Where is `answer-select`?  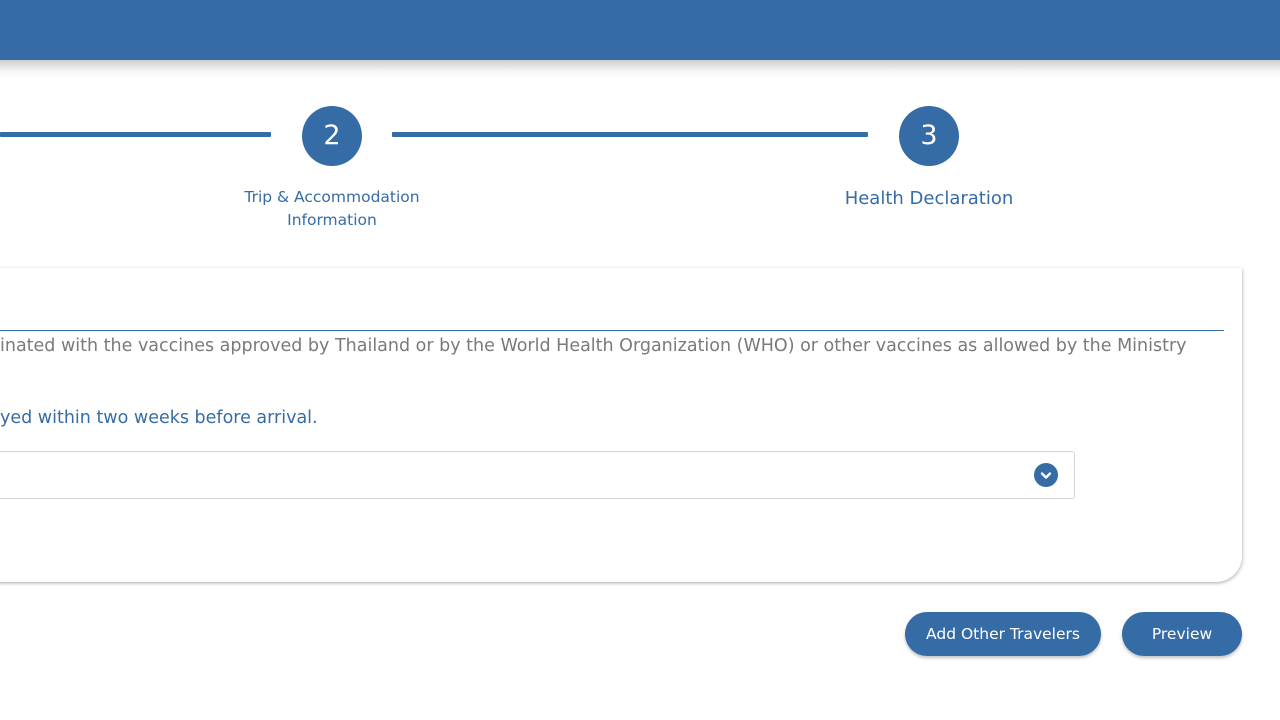
answer-select is located at coordinates (537, 475).